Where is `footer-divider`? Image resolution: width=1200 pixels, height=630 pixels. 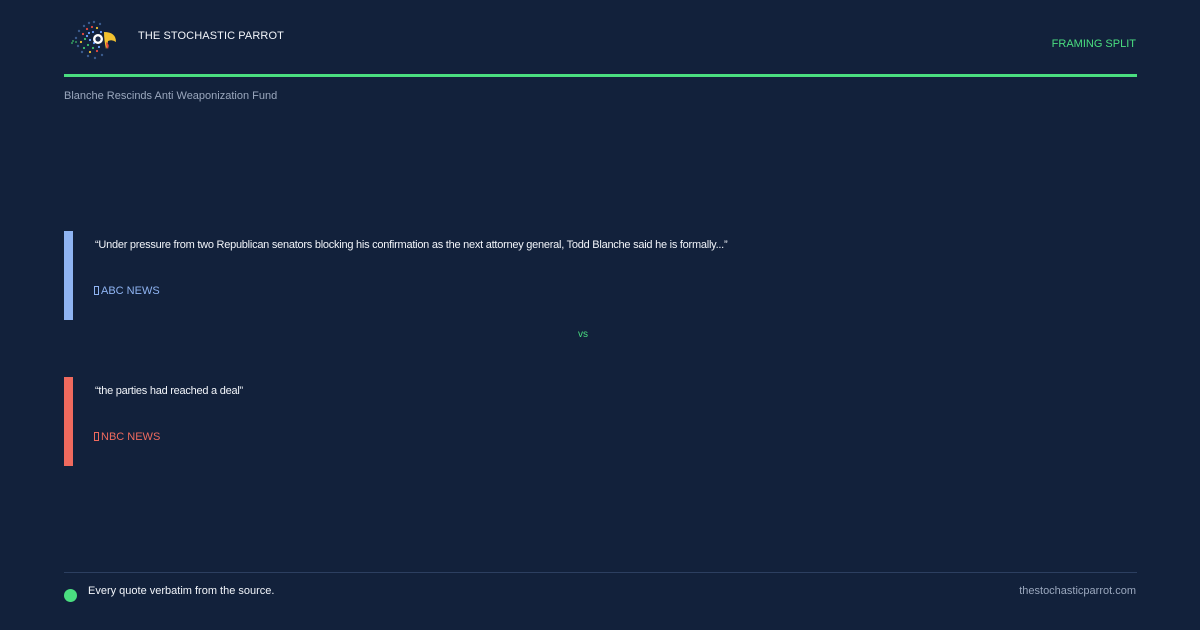
footer-divider is located at coordinates (600, 572).